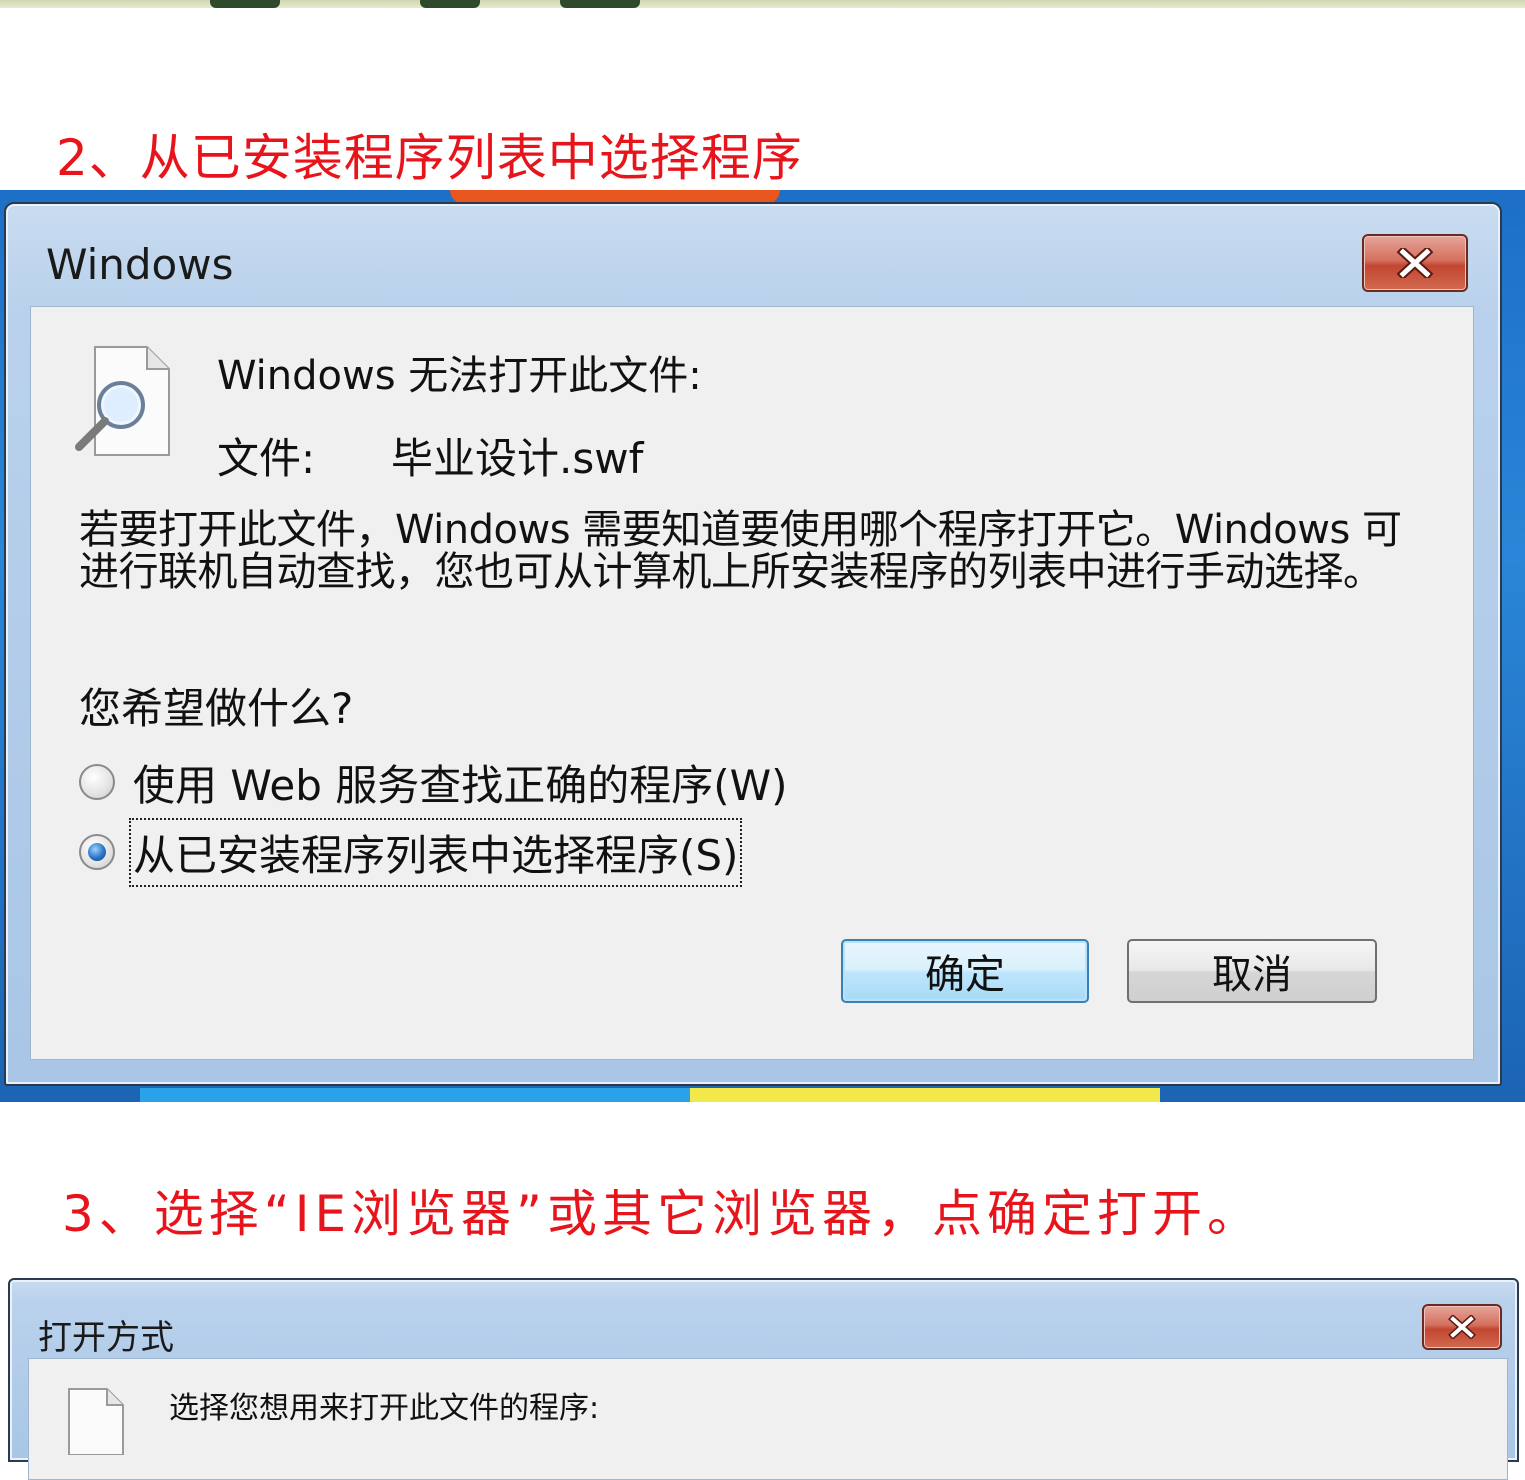 The height and width of the screenshot is (1480, 1525). Describe the element at coordinates (435, 852) in the screenshot. I see `installed-list-option-label: 从已安装程序列表中选择程序(S)` at that location.